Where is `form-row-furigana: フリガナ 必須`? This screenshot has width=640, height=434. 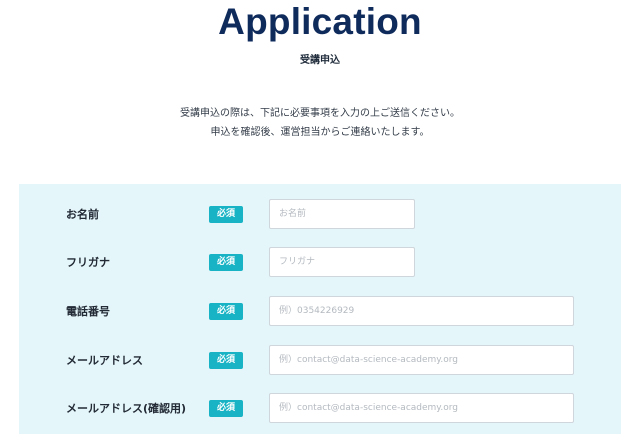 form-row-furigana: フリガナ 必須 is located at coordinates (320, 263).